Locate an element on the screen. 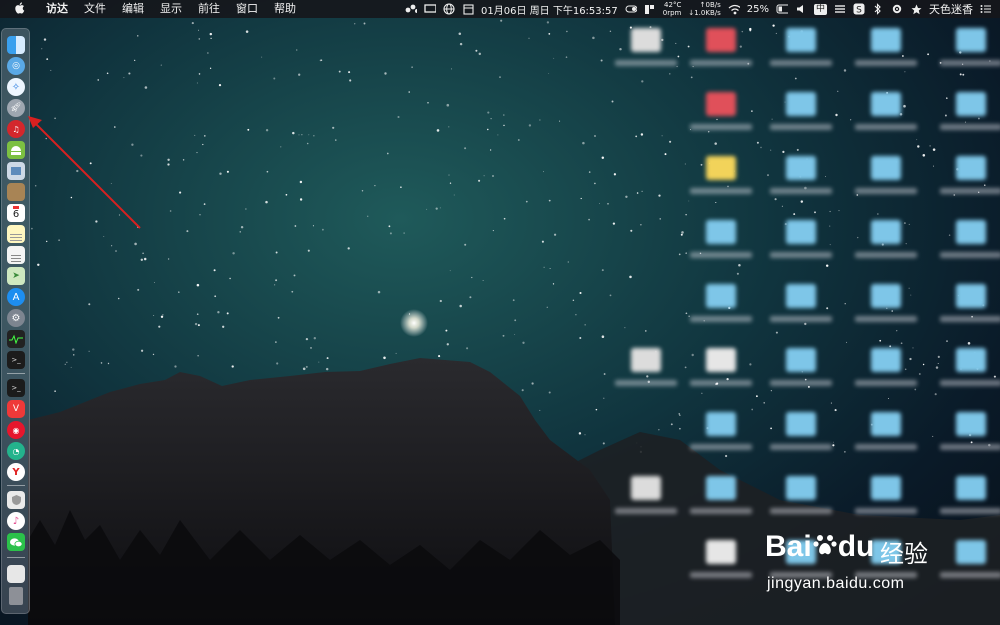  globe-icon is located at coordinates (449, 9).